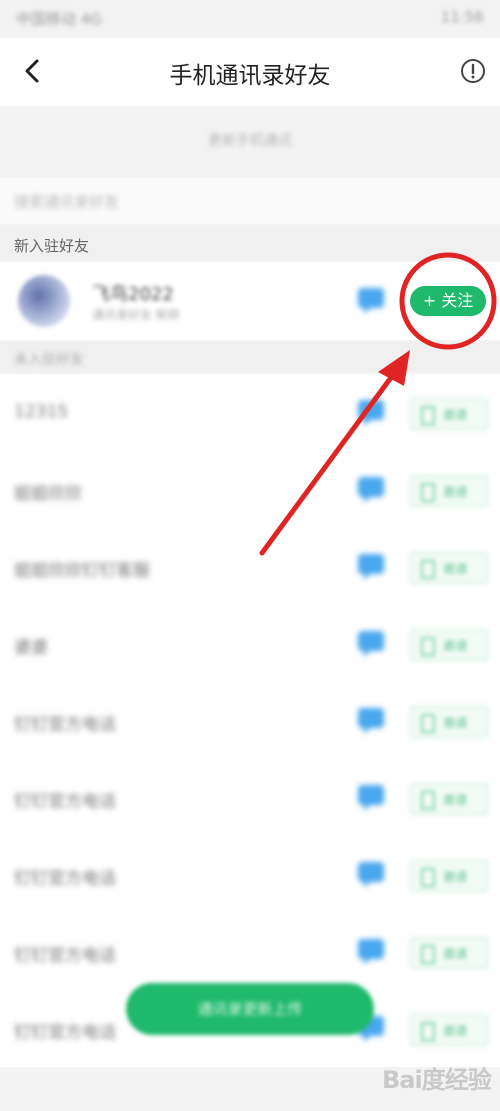 The width and height of the screenshot is (500, 1111). Describe the element at coordinates (48, 494) in the screenshot. I see `contact-name: 姐姐欣欣` at that location.